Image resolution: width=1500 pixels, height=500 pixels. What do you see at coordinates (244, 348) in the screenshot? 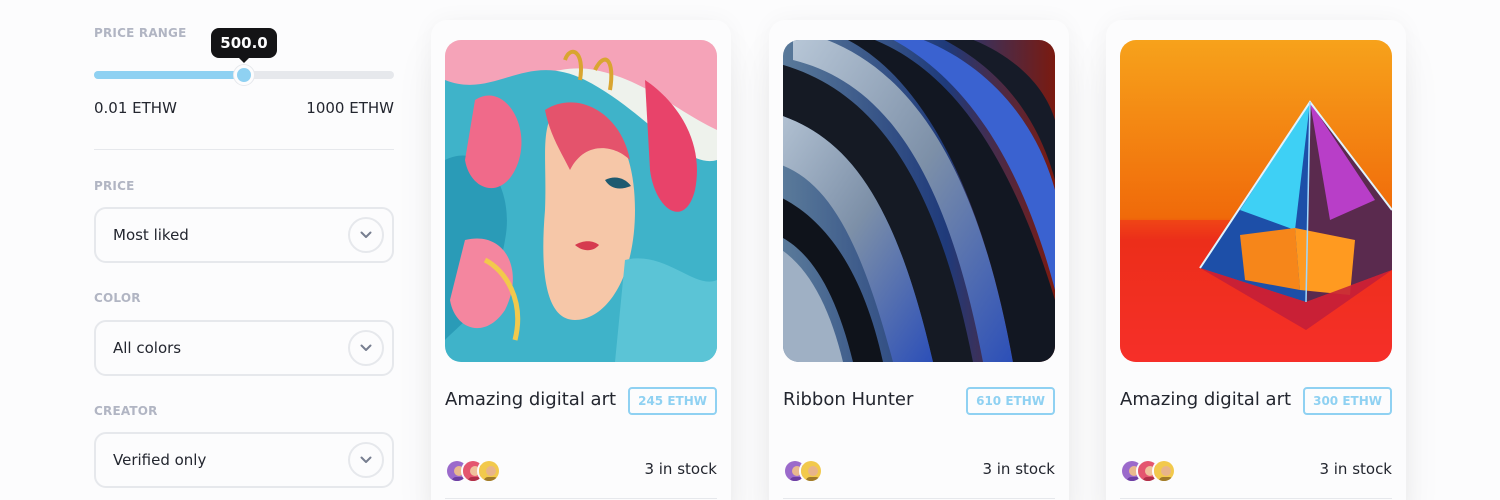
I see `color-select: All colors` at bounding box center [244, 348].